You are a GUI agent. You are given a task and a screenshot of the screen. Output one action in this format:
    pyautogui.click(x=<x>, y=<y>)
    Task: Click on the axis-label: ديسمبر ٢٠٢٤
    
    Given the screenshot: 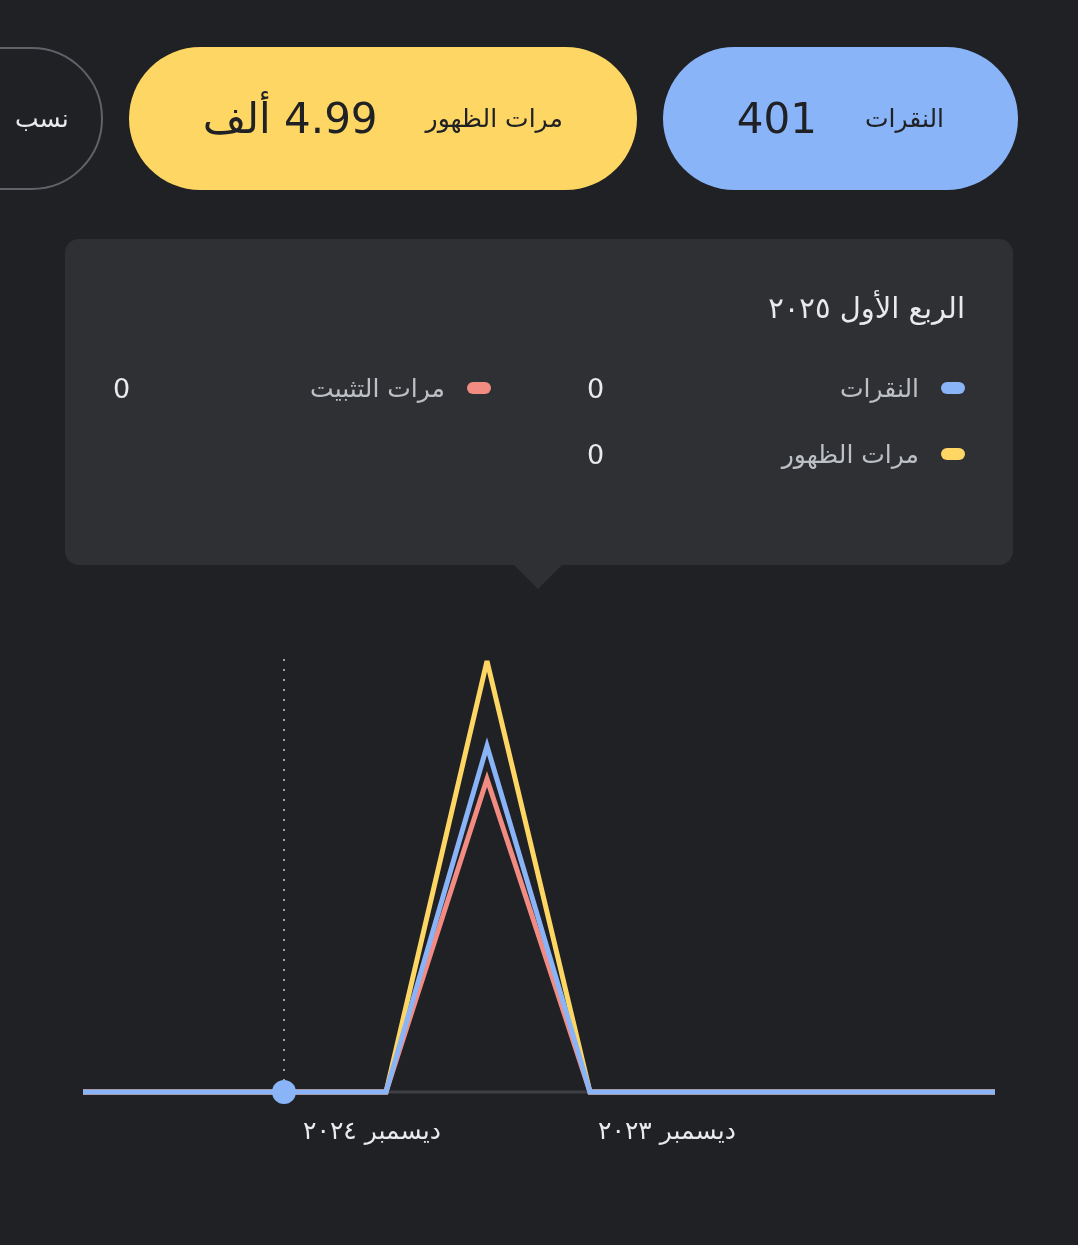 What is the action you would take?
    pyautogui.click(x=372, y=1130)
    